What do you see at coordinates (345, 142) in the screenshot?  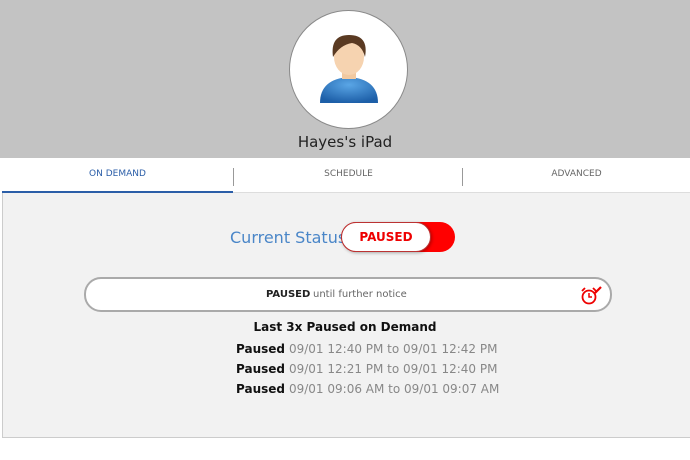 I see `device-name: Hayes's iPad` at bounding box center [345, 142].